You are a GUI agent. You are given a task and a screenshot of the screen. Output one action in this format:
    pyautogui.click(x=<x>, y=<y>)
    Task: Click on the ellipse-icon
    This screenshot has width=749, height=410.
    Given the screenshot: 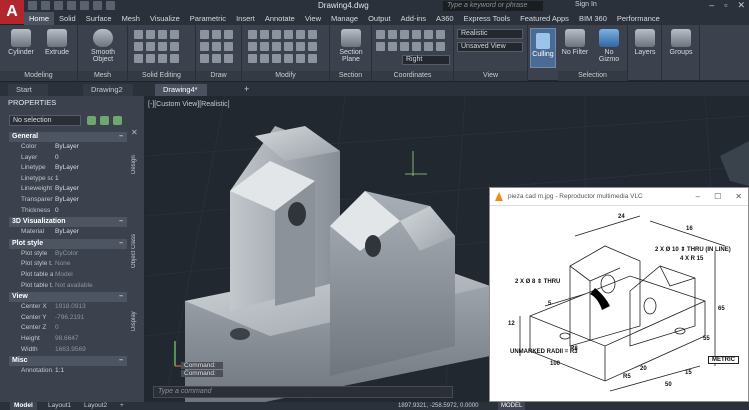 What is the action you would take?
    pyautogui.click(x=216, y=58)
    